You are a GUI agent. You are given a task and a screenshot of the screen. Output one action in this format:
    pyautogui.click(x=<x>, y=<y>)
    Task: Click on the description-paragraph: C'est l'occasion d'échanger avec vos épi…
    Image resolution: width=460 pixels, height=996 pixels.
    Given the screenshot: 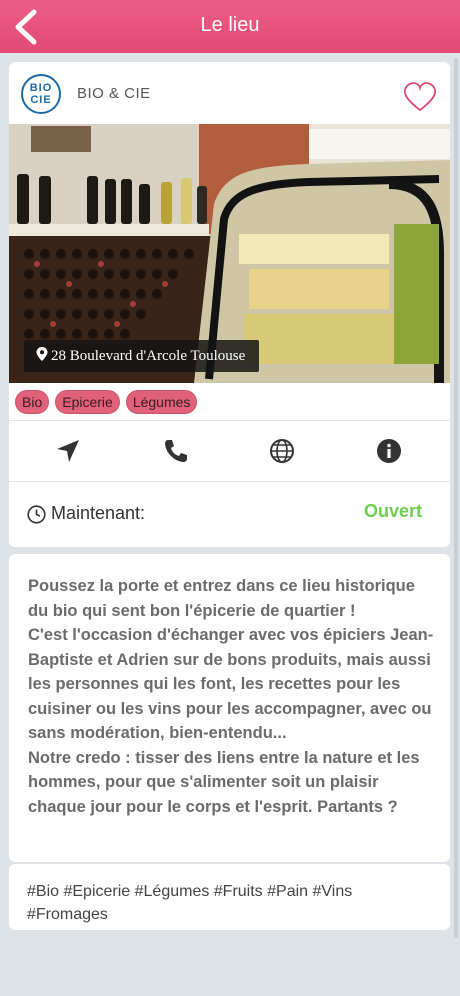 What is the action you would take?
    pyautogui.click(x=231, y=684)
    